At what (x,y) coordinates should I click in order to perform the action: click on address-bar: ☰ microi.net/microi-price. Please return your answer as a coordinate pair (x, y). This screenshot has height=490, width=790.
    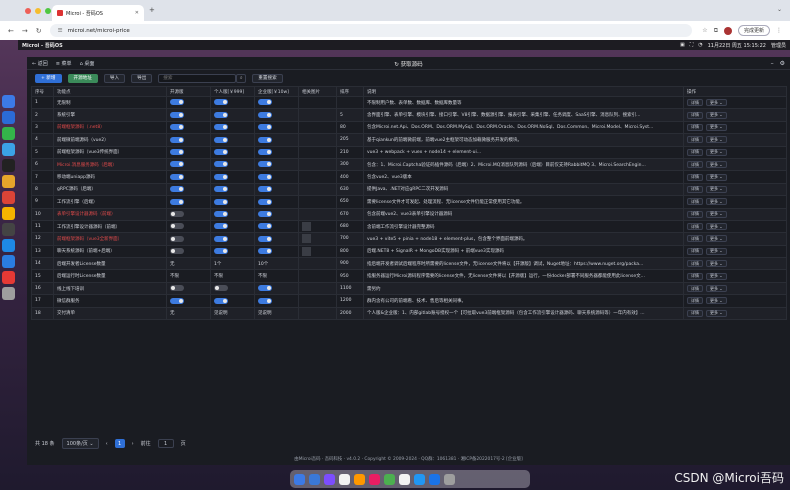
    Looking at the image, I should click on (371, 30).